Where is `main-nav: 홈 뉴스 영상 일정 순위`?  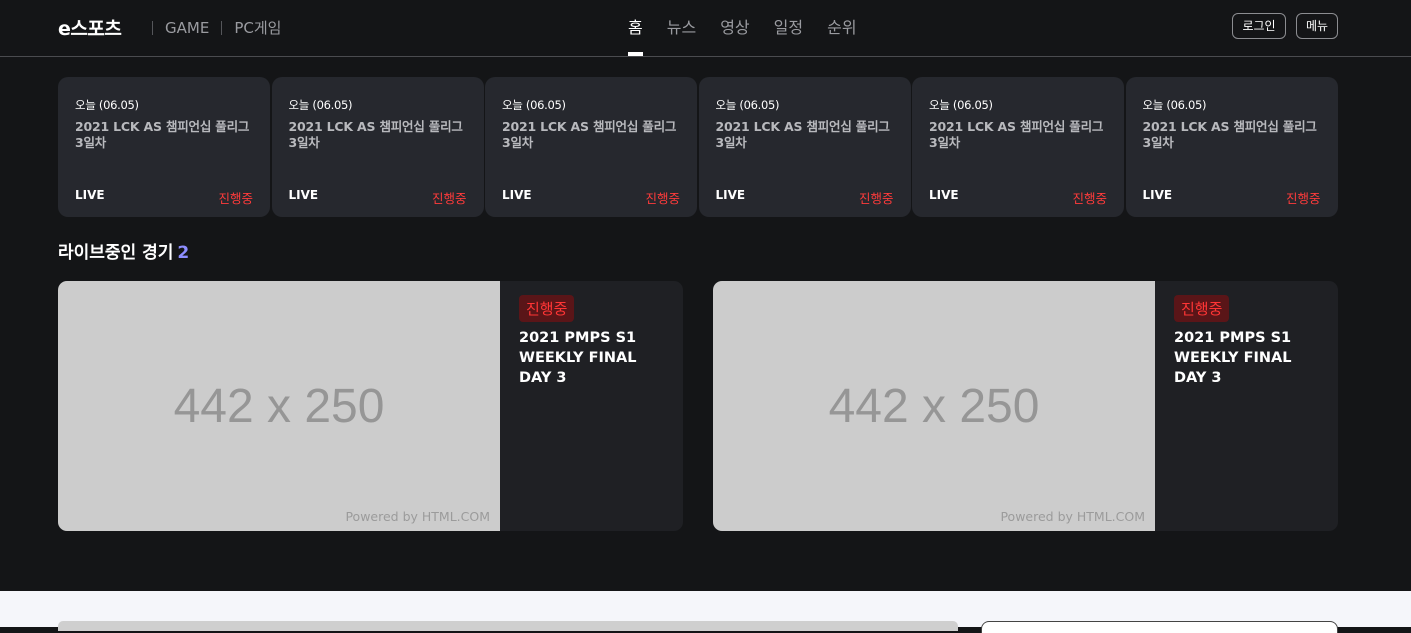
main-nav: 홈 뉴스 영상 일정 순위 is located at coordinates (754, 35).